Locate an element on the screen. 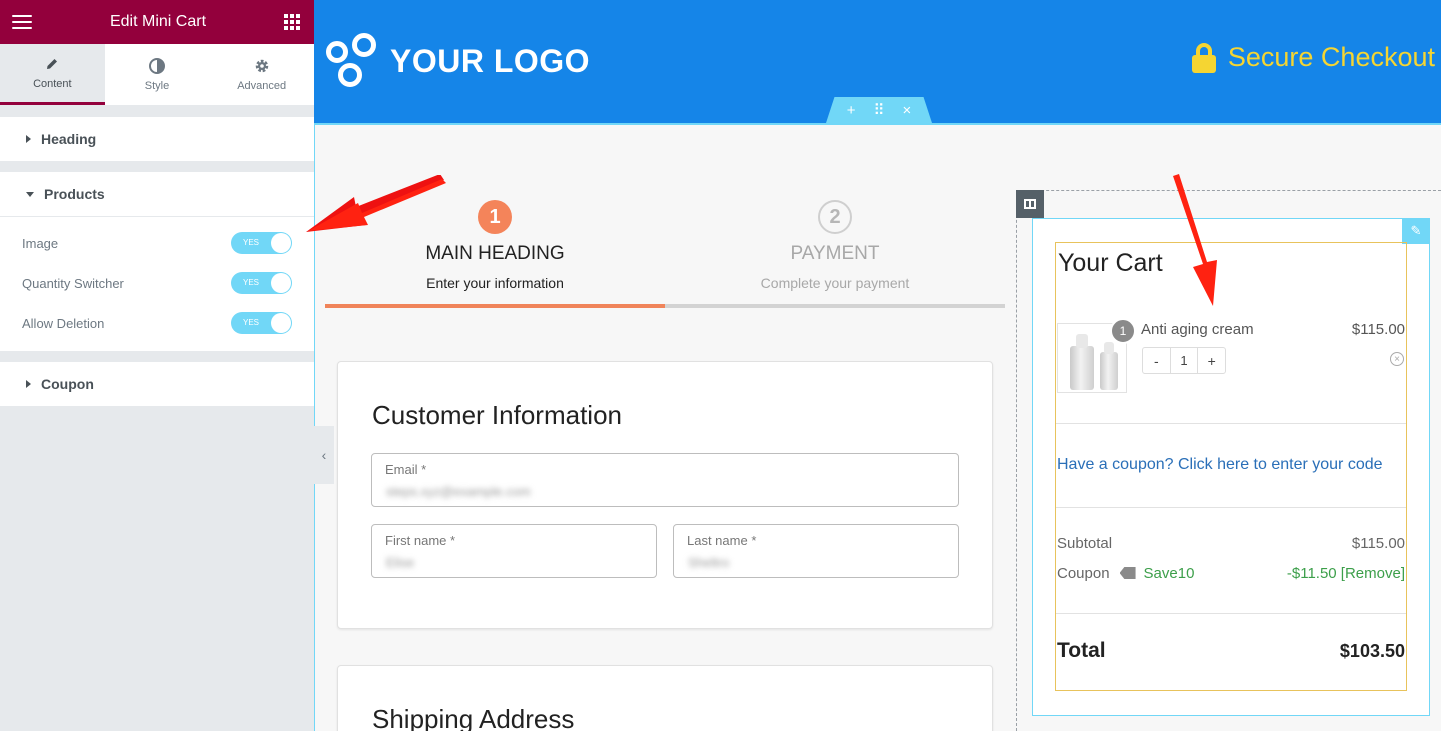  section-handle: + ⠿ × is located at coordinates (879, 110).